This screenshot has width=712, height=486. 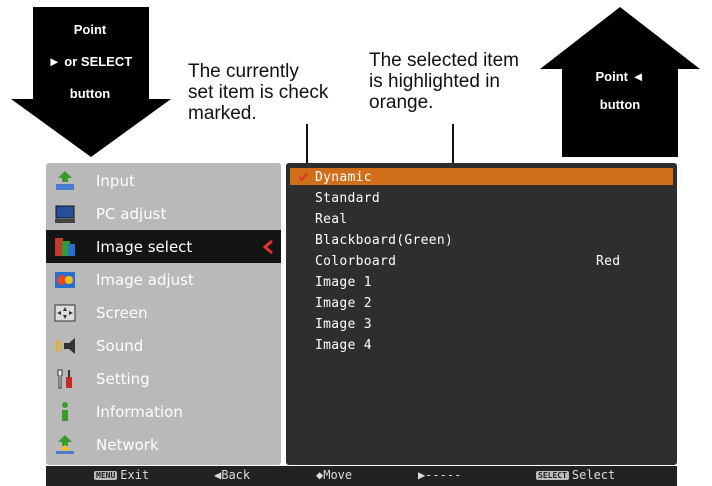 What do you see at coordinates (620, 76) in the screenshot?
I see `up-arrow-line1: Point ◄` at bounding box center [620, 76].